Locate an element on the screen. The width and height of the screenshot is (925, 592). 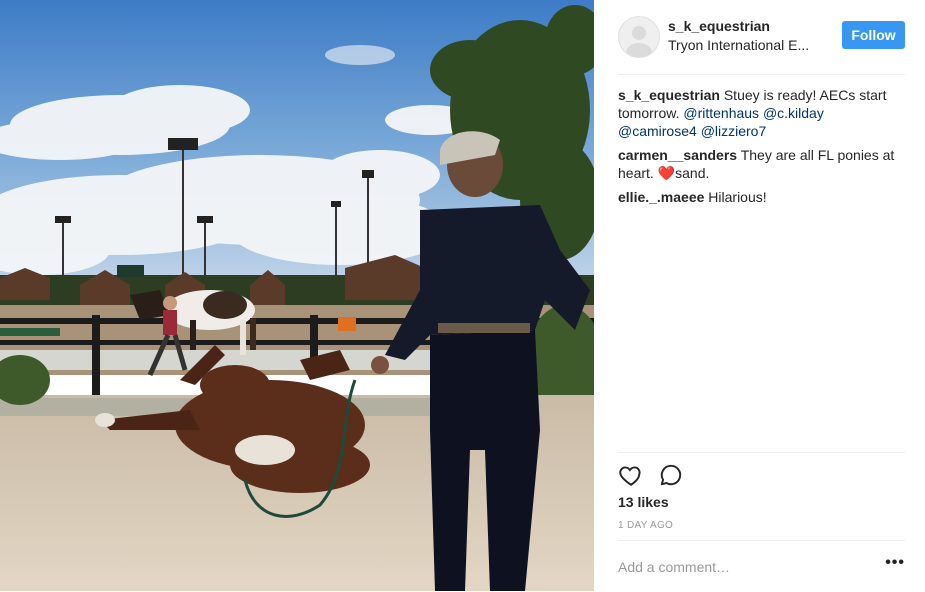
comment-text: sand. is located at coordinates (692, 173).